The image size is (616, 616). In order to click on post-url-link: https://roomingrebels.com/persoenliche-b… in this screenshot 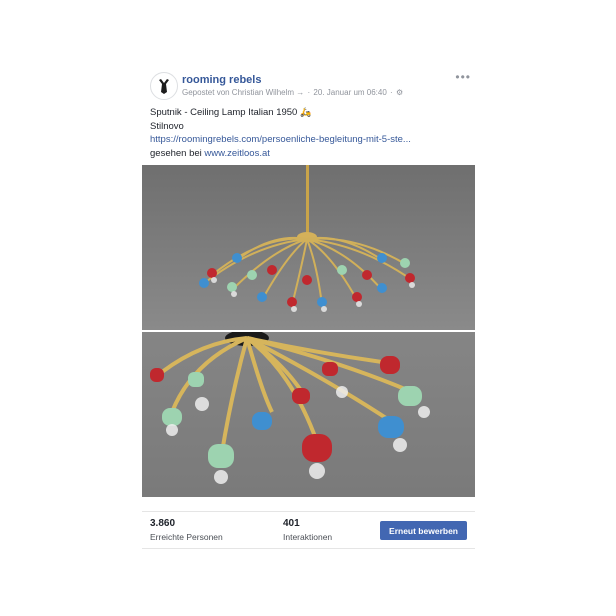, I will do `click(308, 140)`.